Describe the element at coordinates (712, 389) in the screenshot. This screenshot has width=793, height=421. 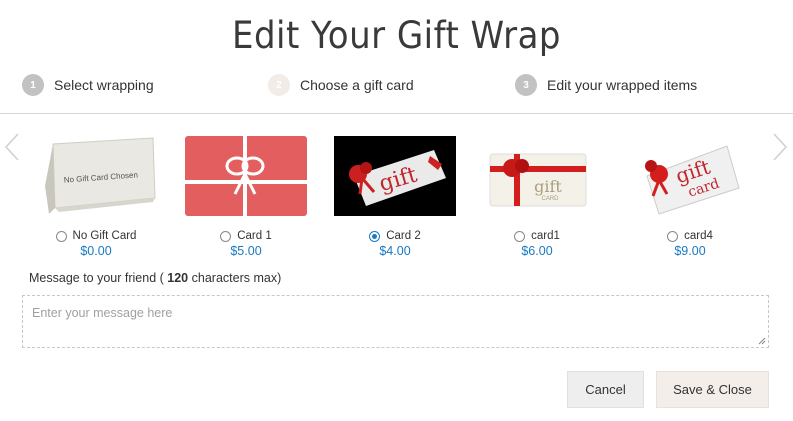
I see `save-close-button: Save & Close` at that location.